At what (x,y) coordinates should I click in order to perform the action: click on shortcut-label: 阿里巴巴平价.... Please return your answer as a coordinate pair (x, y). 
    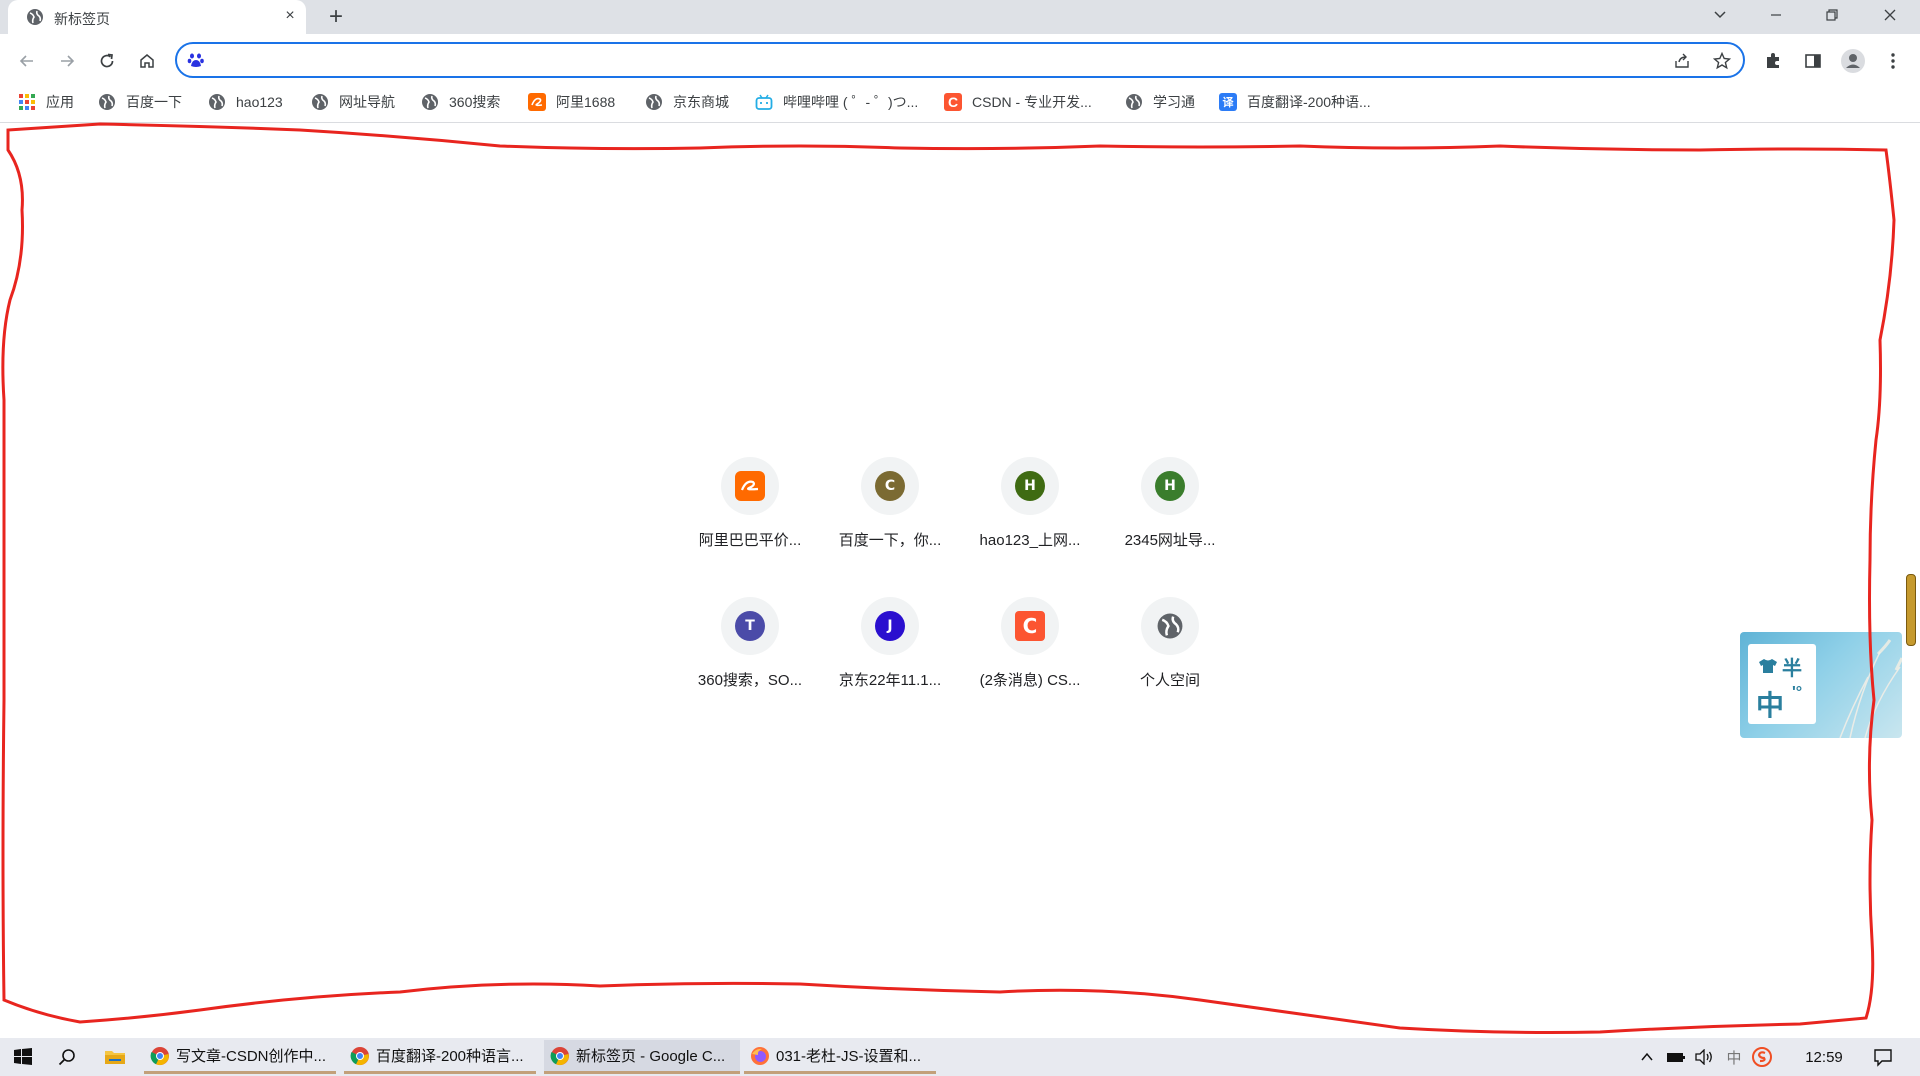
    Looking at the image, I should click on (750, 540).